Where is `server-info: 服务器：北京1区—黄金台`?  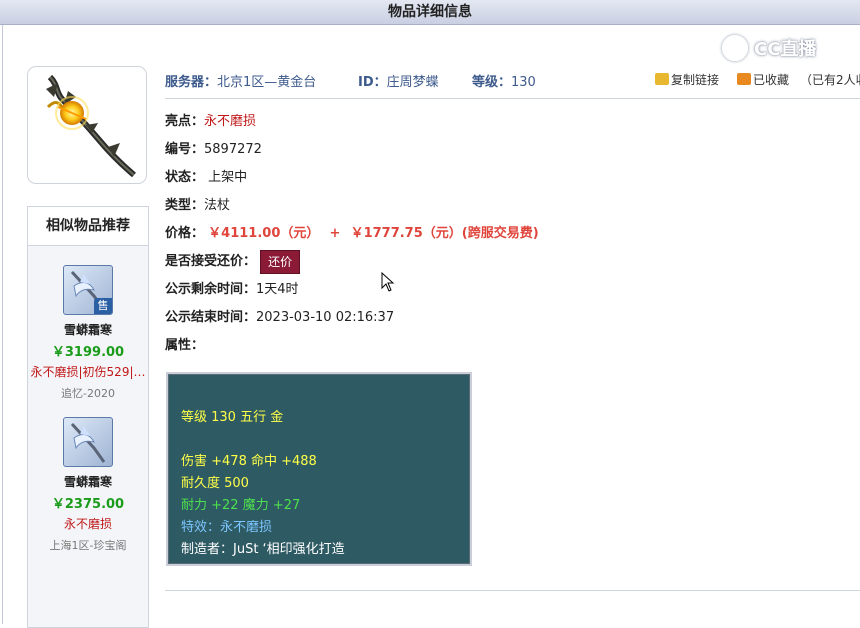
server-info: 服务器：北京1区—黄金台 is located at coordinates (240, 80).